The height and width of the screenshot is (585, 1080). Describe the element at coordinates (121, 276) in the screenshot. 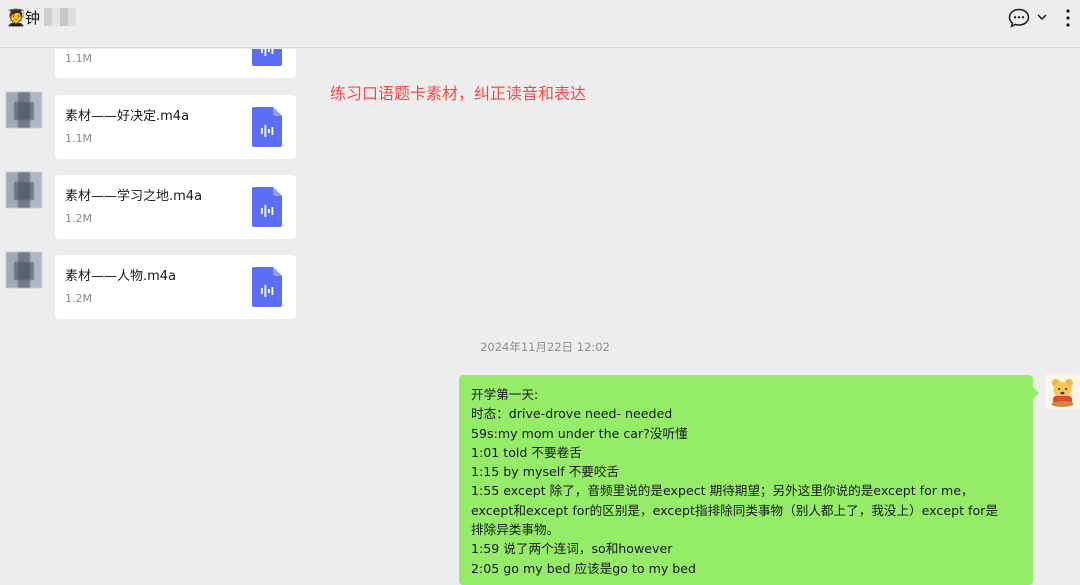

I see `file-name: 素材——人物.m4a` at that location.